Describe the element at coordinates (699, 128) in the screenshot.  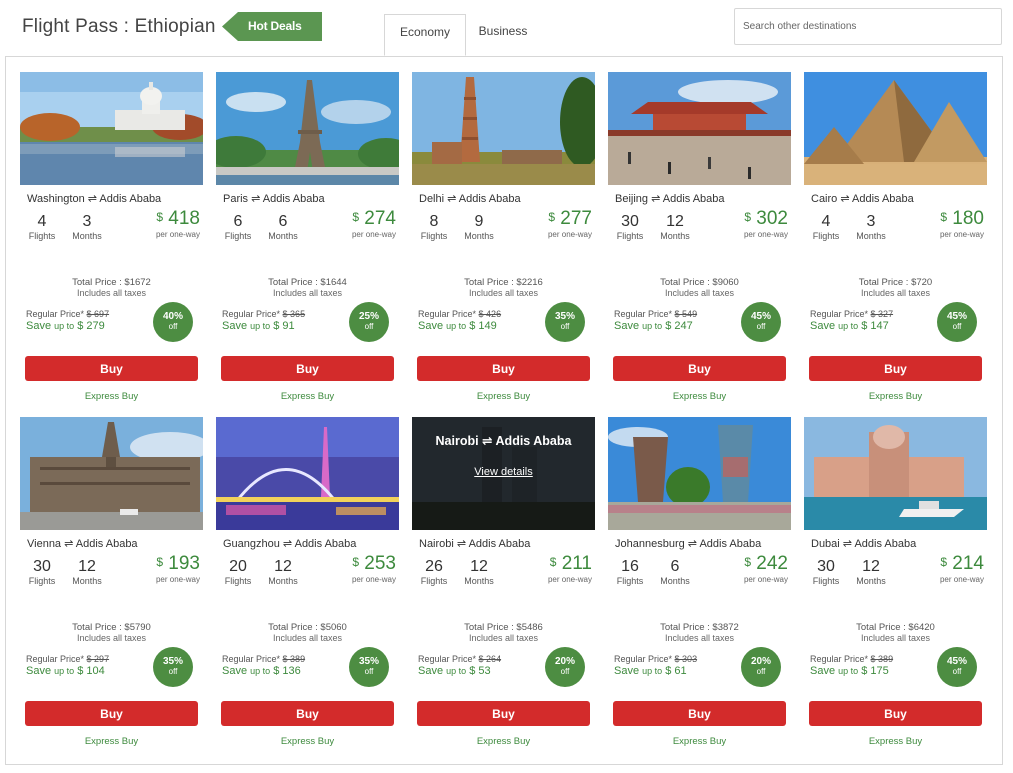
I see `destination-photo-beijing` at that location.